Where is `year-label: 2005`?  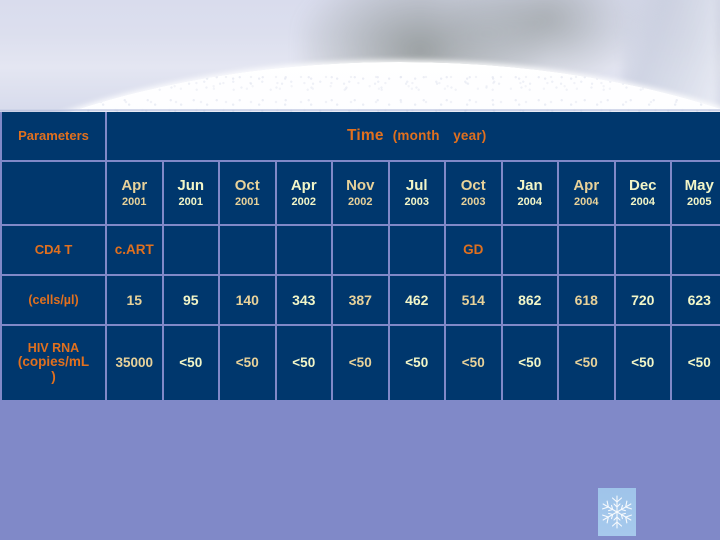 year-label: 2005 is located at coordinates (699, 201).